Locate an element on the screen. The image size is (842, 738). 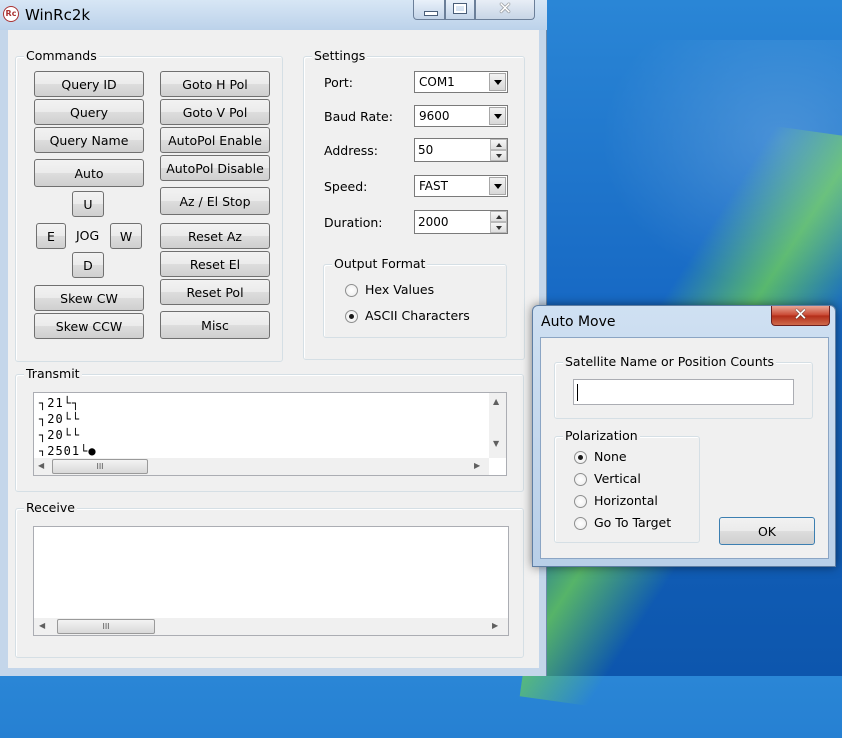
duration-spin-down is located at coordinates (498, 227).